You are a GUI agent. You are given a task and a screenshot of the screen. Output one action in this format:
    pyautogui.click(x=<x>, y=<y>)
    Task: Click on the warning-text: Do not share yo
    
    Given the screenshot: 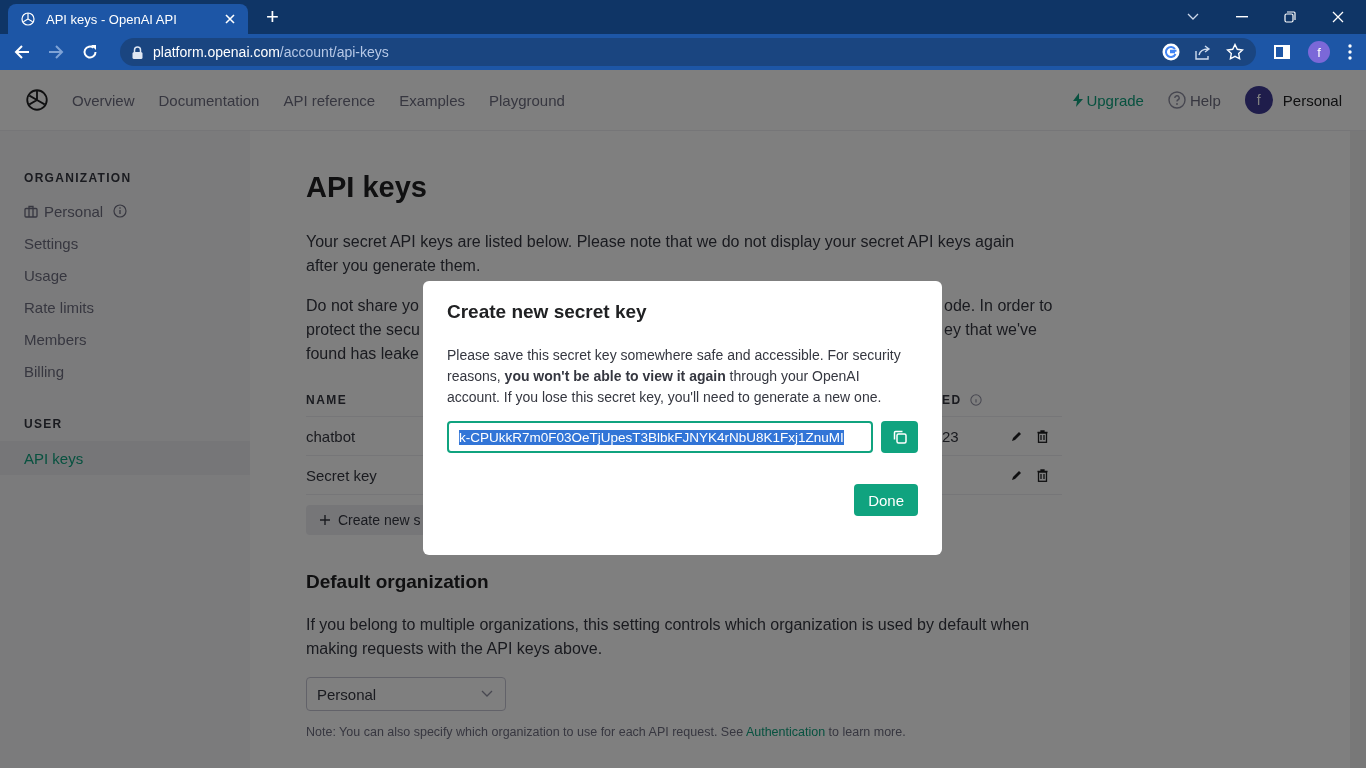 What is the action you would take?
    pyautogui.click(x=362, y=305)
    